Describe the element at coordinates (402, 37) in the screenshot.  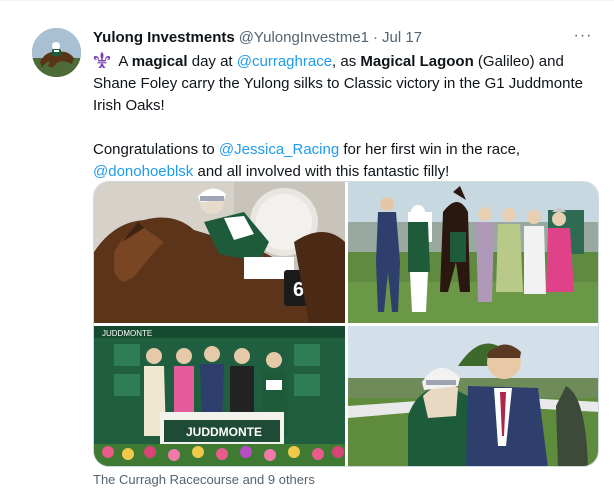
I see `tweet-date: Jul 17` at that location.